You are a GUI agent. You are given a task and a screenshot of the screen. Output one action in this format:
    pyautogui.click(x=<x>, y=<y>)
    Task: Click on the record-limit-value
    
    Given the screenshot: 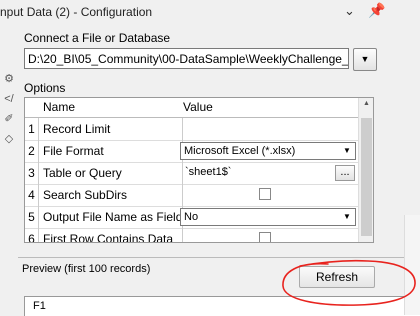 What is the action you would take?
    pyautogui.click(x=268, y=129)
    